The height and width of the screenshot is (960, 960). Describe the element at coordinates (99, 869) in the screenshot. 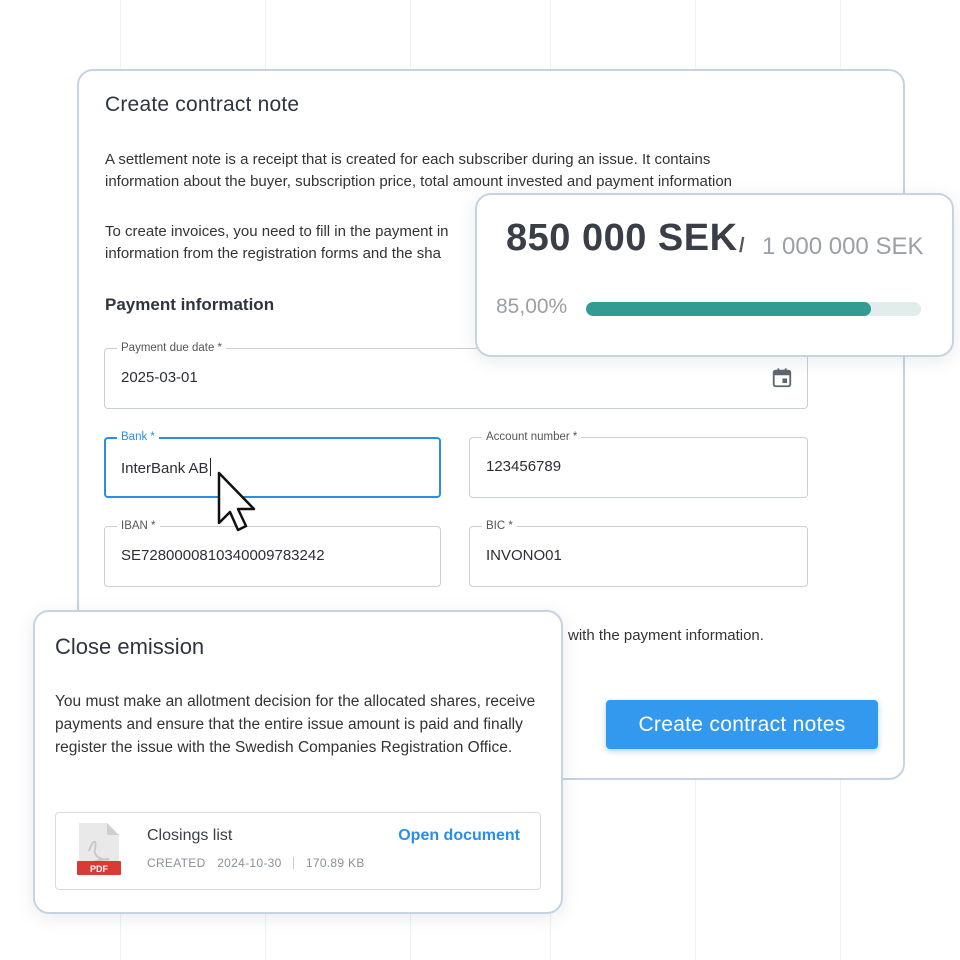

I see `pdf-label: PDF` at that location.